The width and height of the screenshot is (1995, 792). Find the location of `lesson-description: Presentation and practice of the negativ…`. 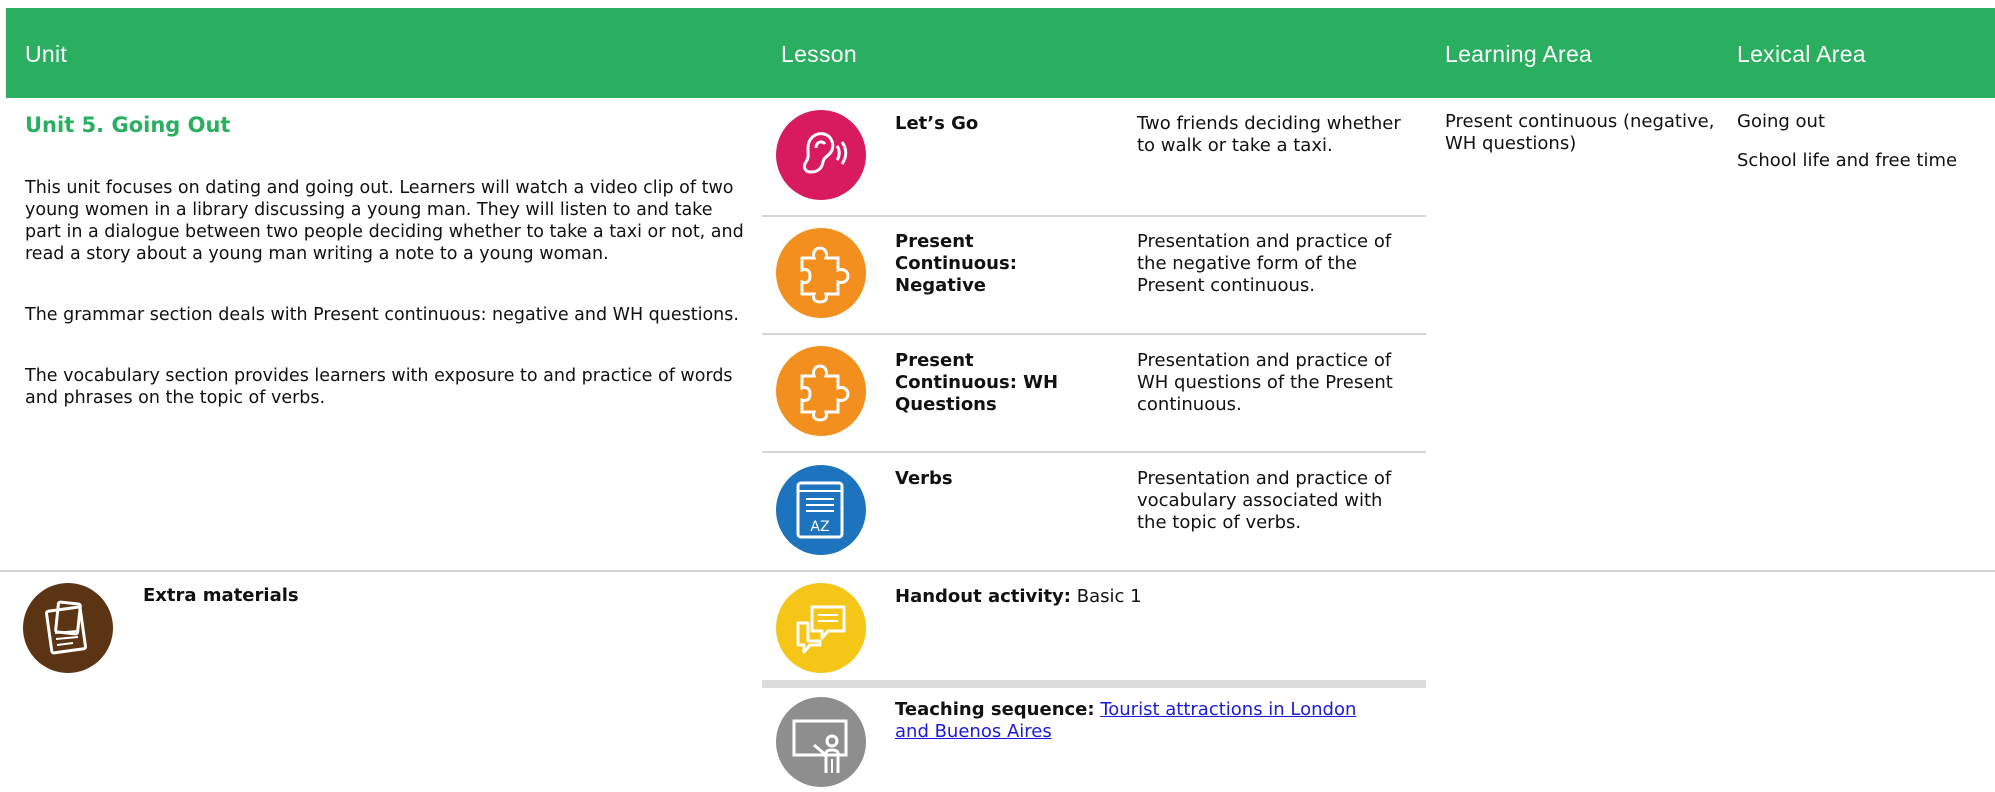

lesson-description: Presentation and practice of the negativ… is located at coordinates (1264, 263).